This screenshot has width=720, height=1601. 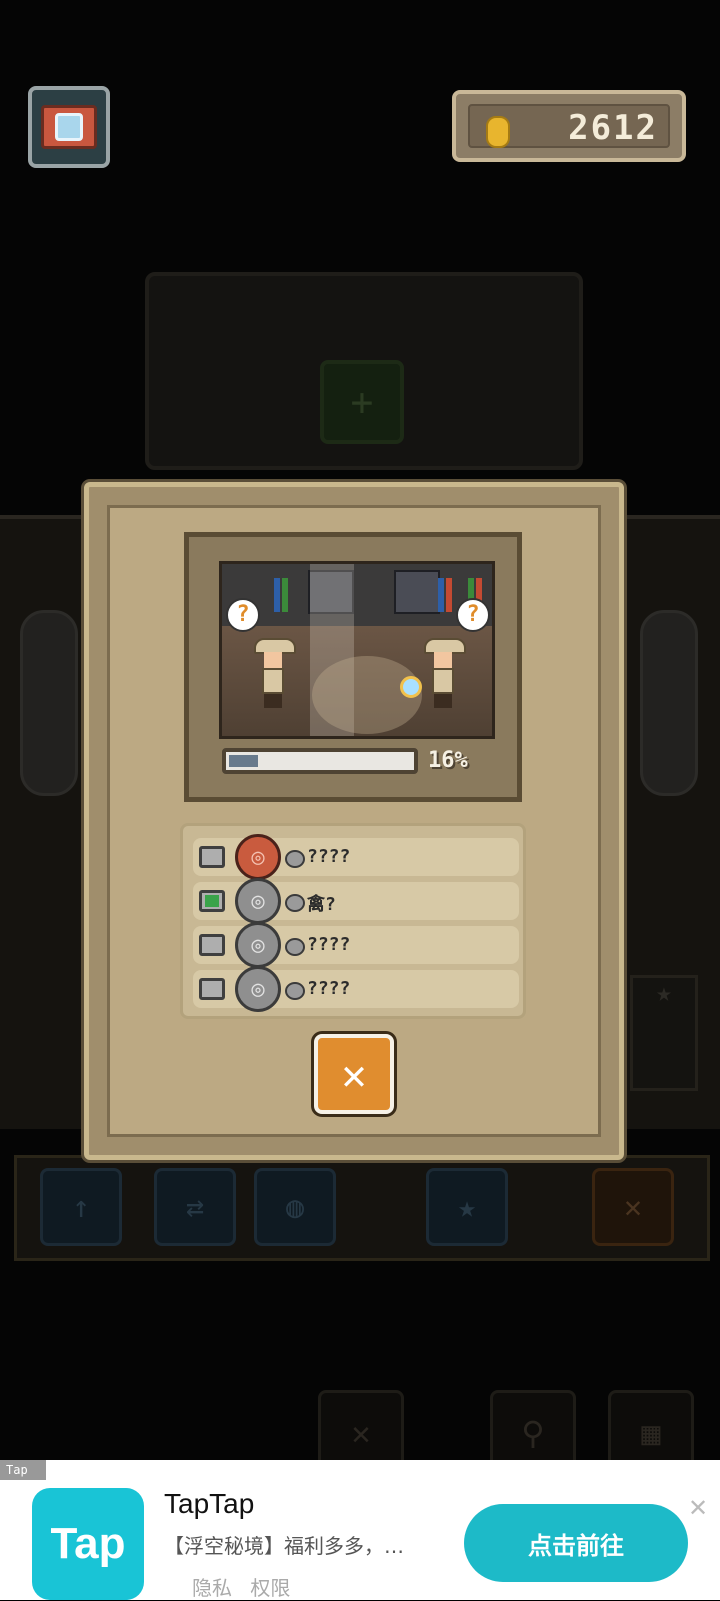 What do you see at coordinates (23, 1470) in the screenshot?
I see `ad-tag: Tap` at bounding box center [23, 1470].